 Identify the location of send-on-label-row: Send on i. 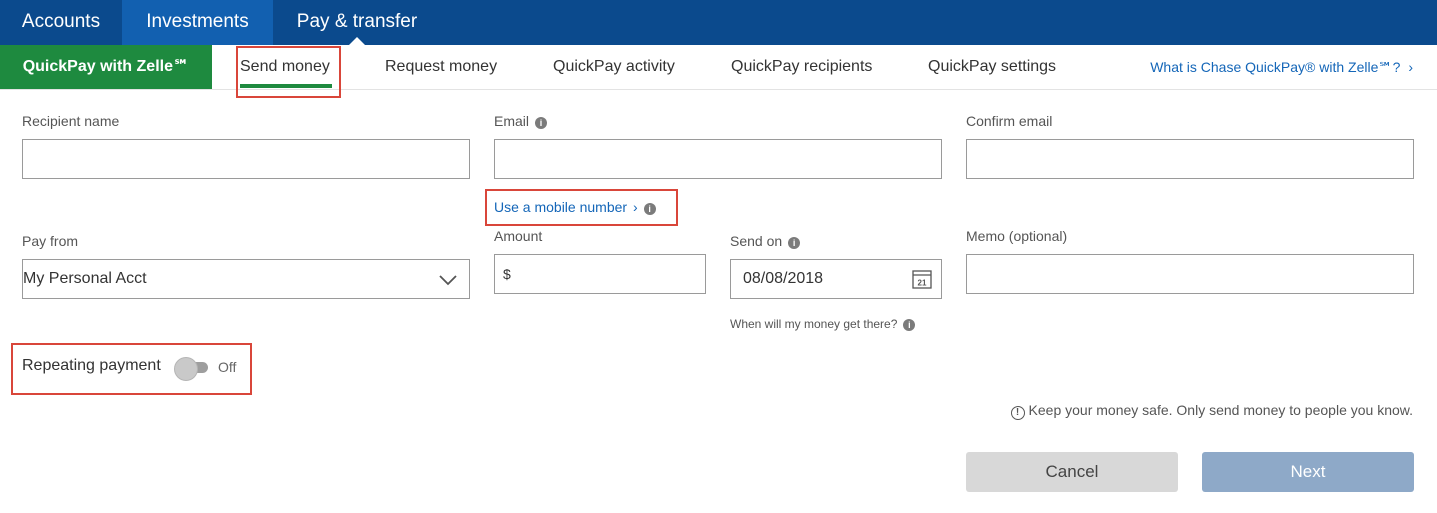
(765, 241).